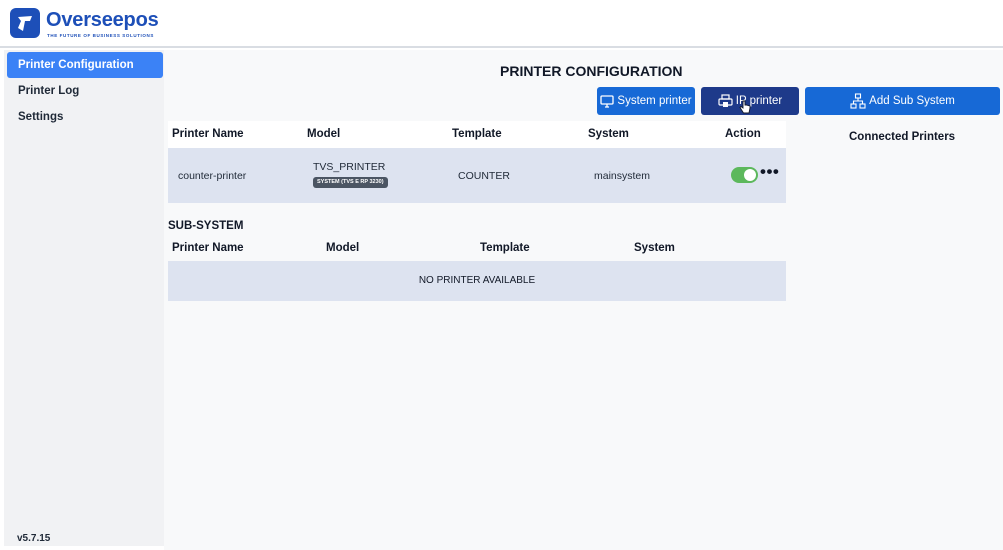  I want to click on sub-column-header-model: Model, so click(343, 248).